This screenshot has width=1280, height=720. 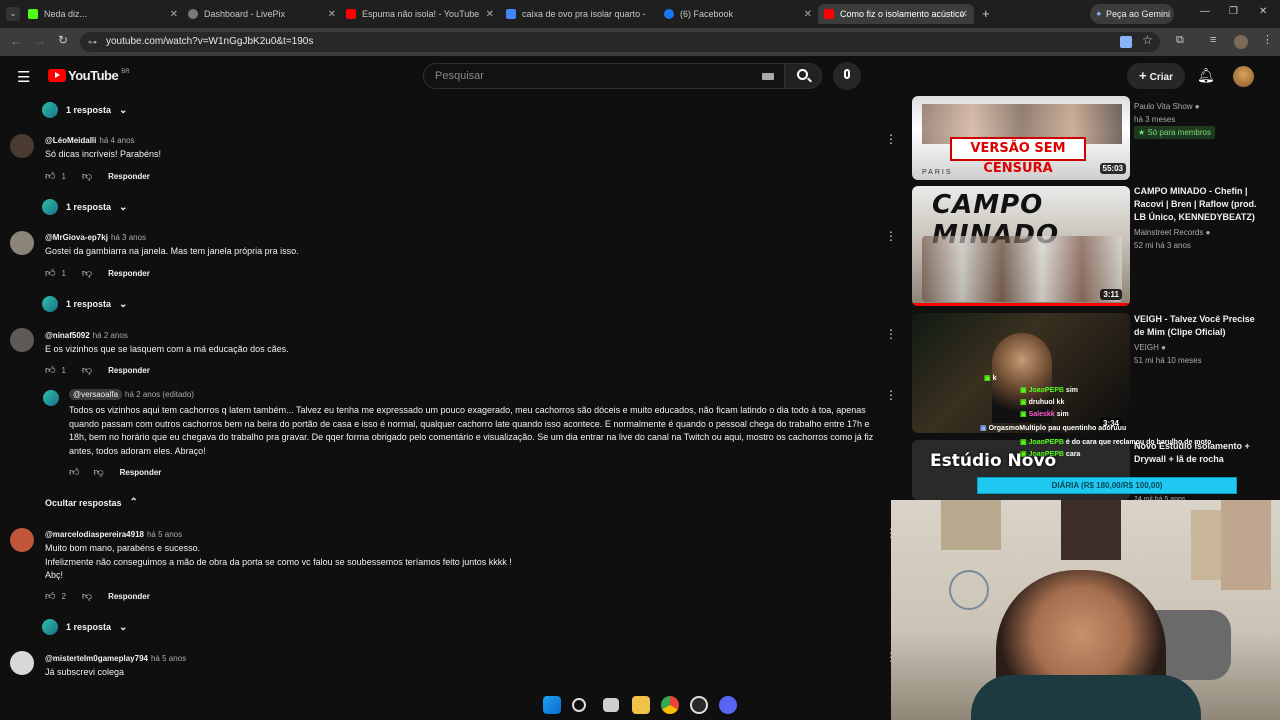 I want to click on comment-author: @LéoMeidalli há 4 anos, so click(x=90, y=140).